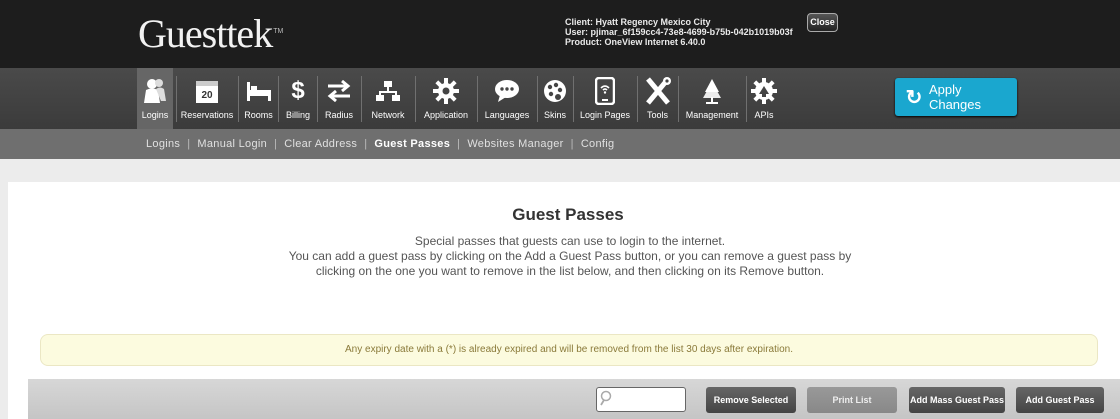 The image size is (1120, 419). I want to click on nav-item-apis: APIs, so click(764, 98).